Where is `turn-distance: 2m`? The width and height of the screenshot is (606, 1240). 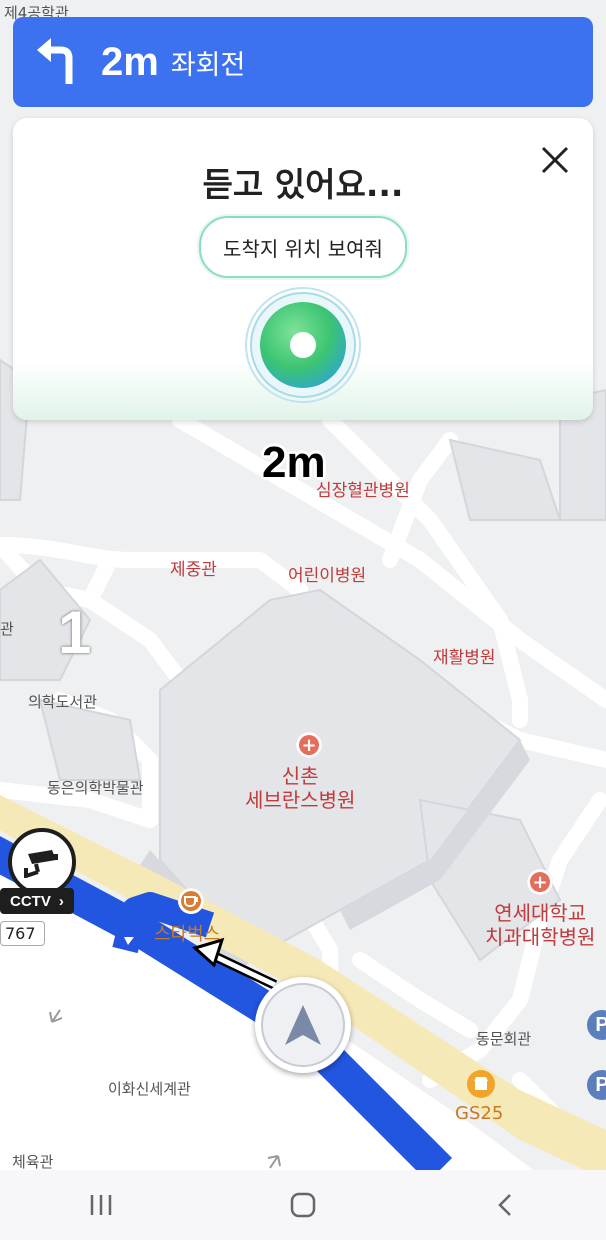 turn-distance: 2m is located at coordinates (130, 61).